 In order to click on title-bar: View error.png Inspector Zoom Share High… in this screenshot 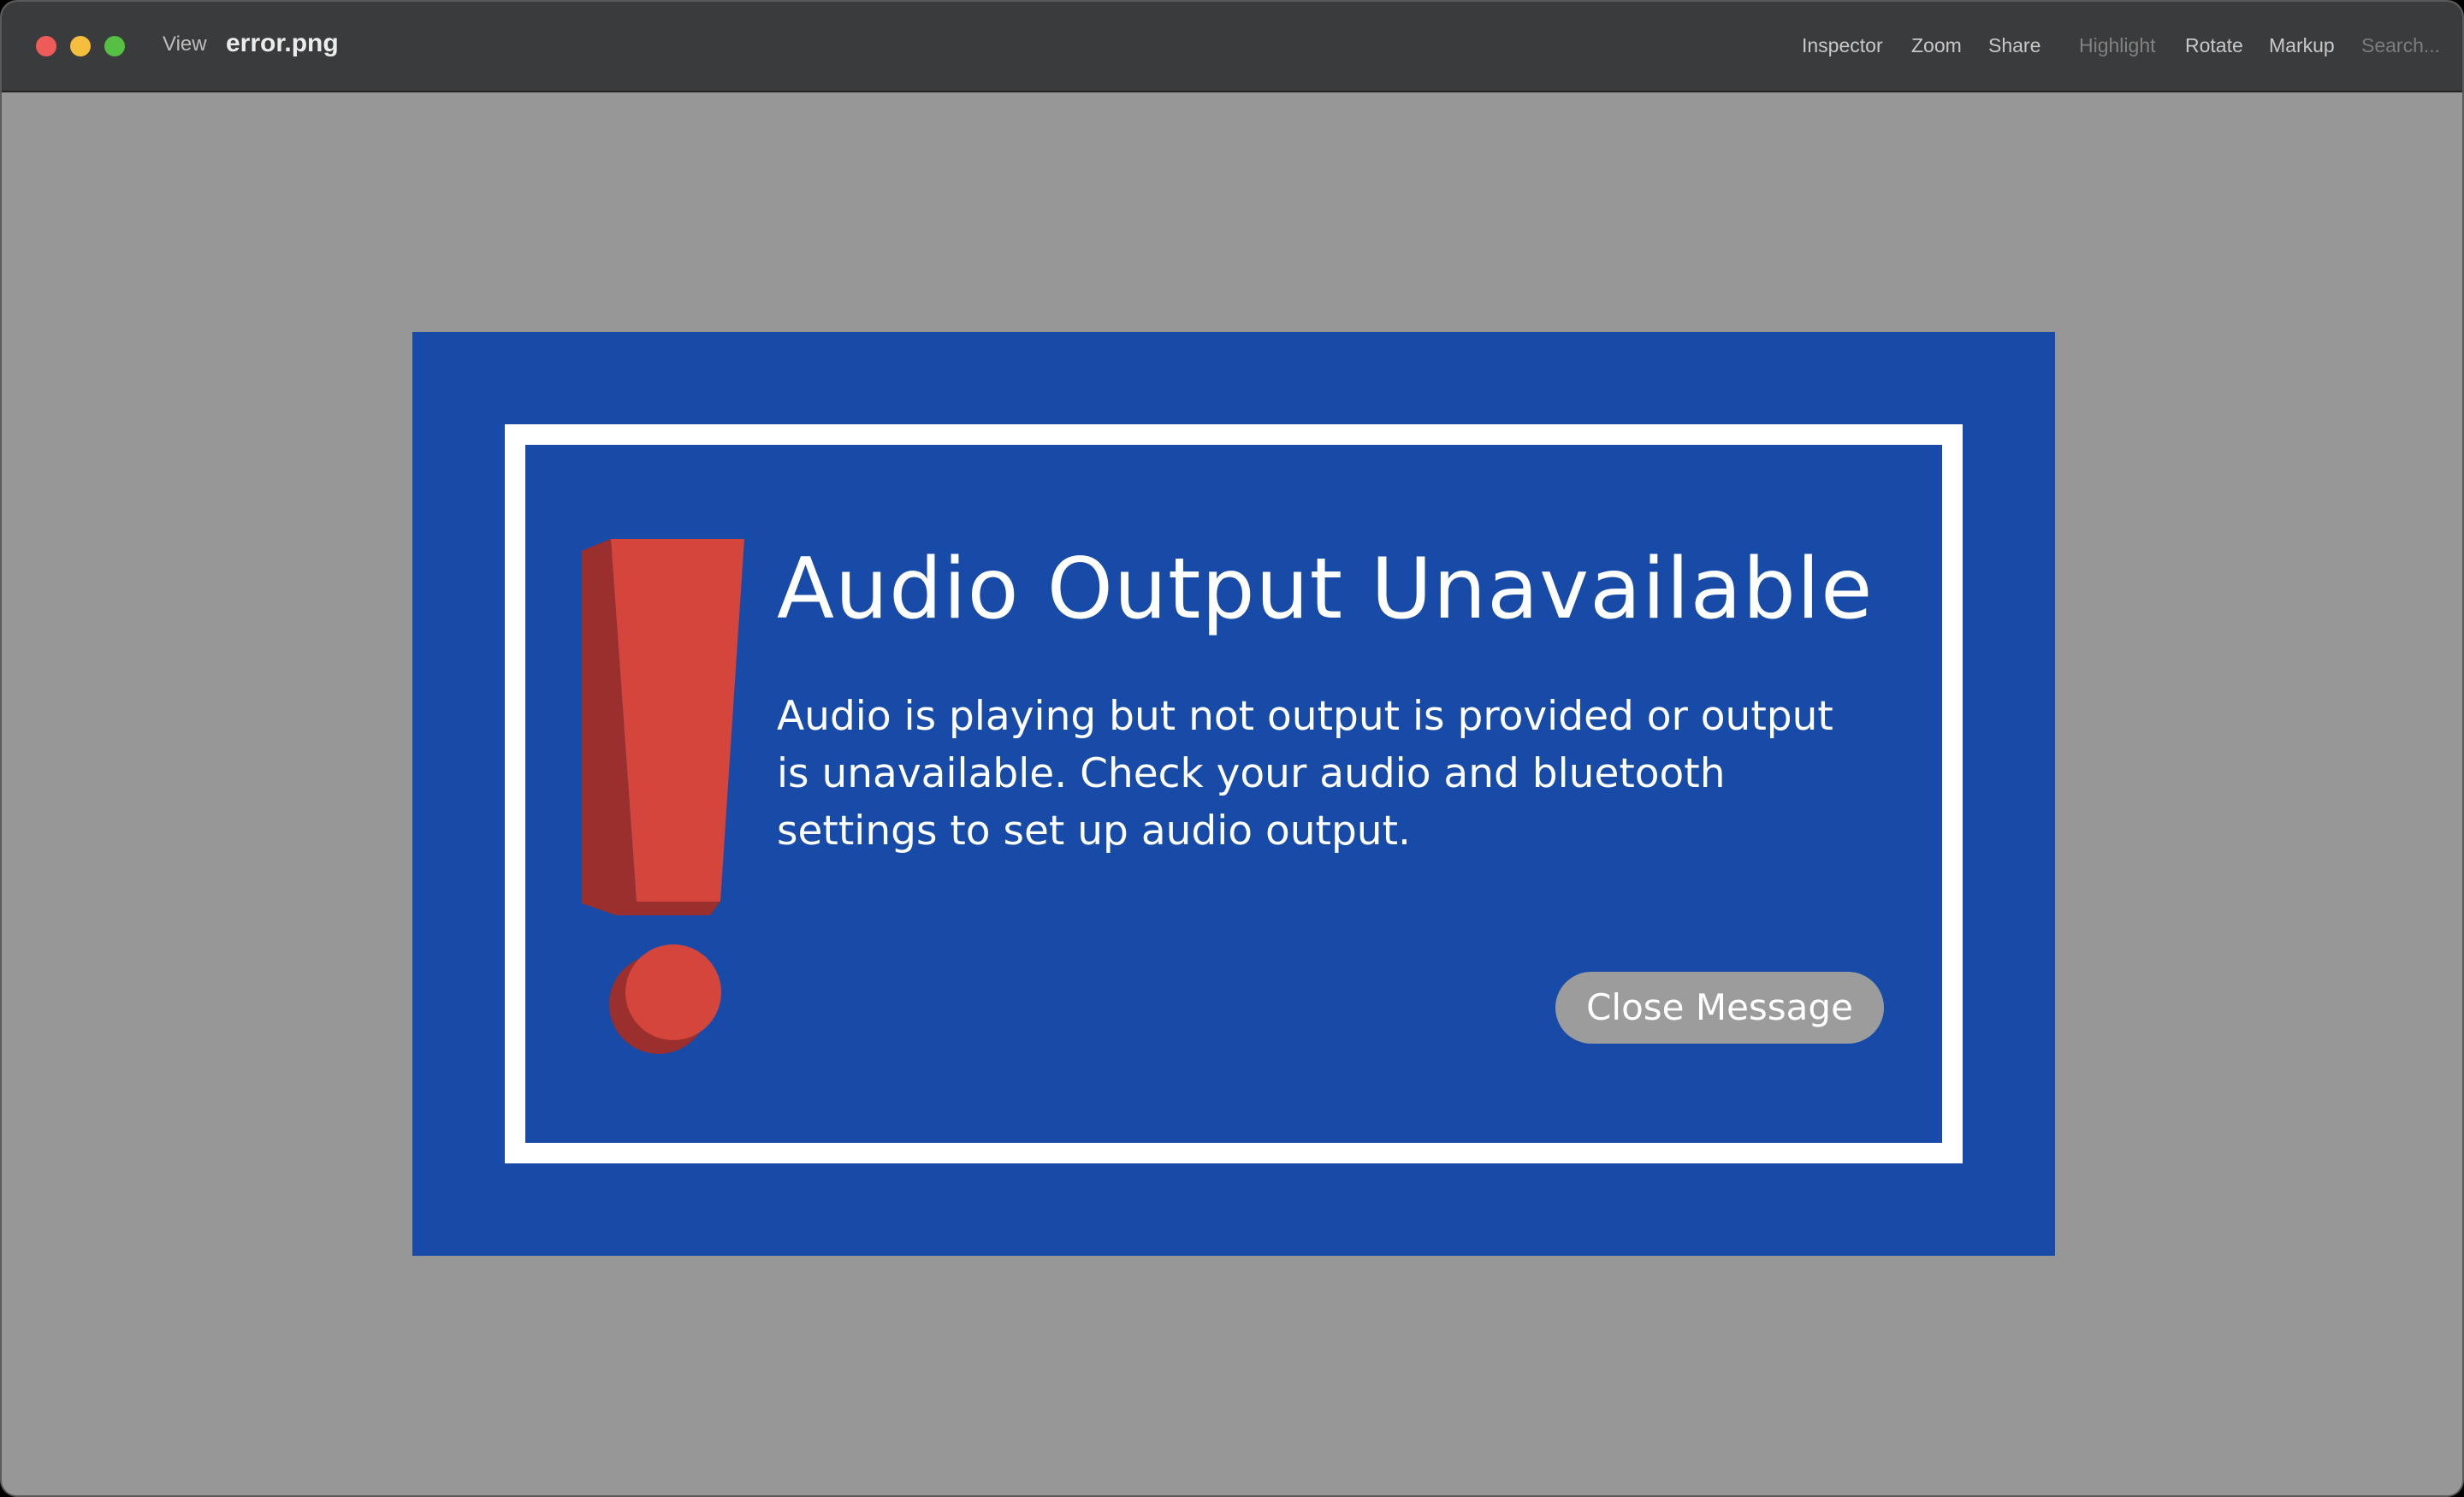, I will do `click(1232, 47)`.